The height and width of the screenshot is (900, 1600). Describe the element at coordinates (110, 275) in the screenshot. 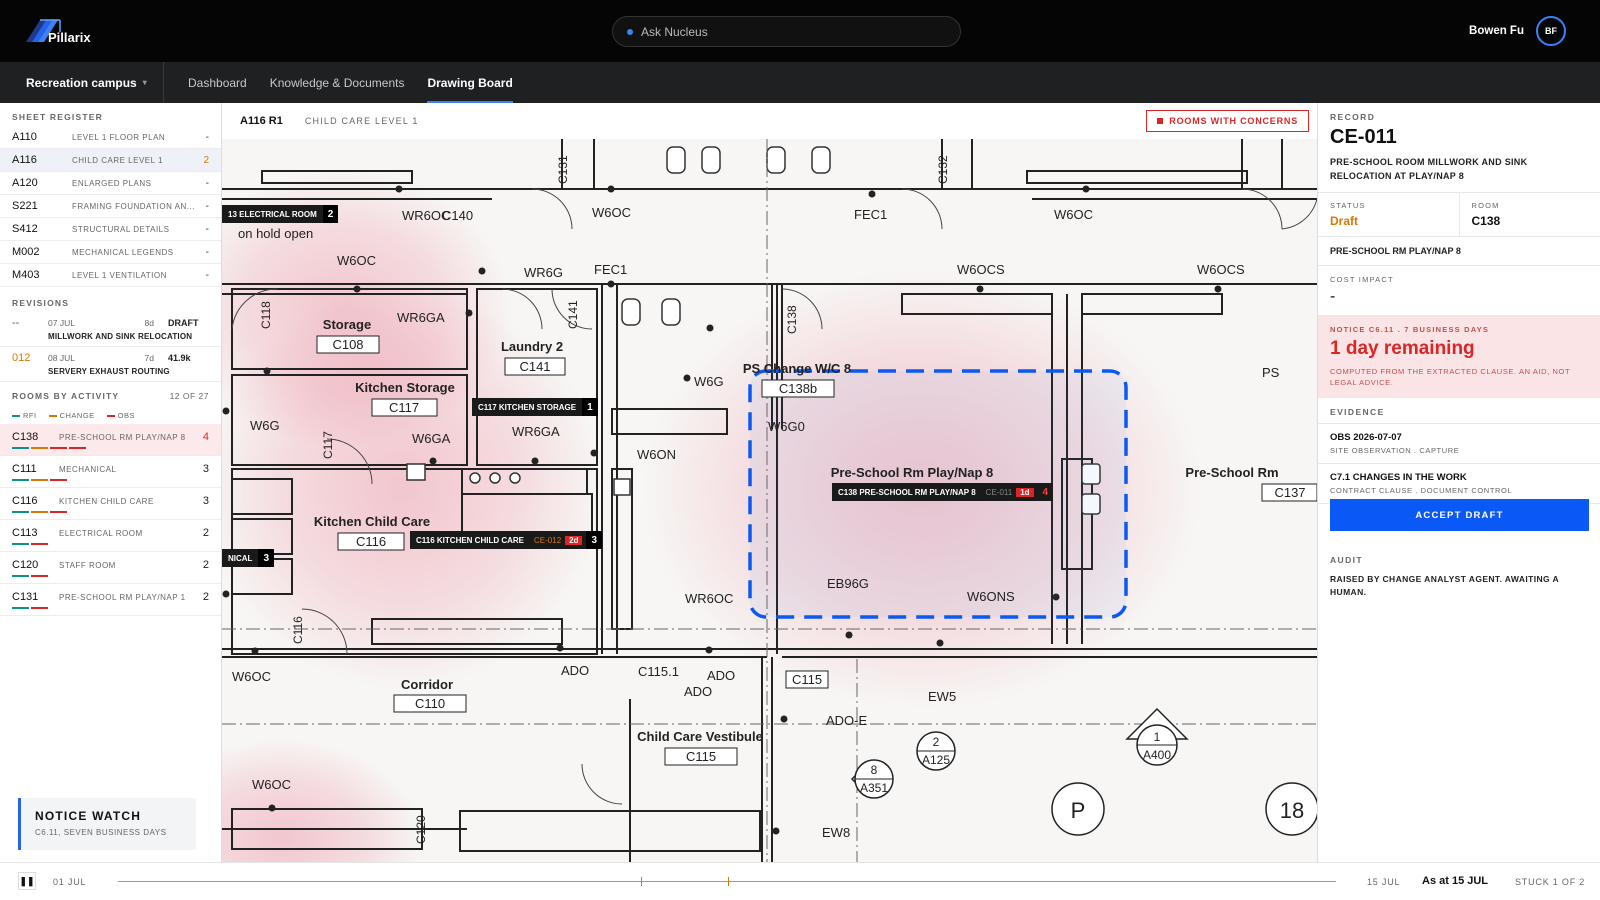

I see `sheet-row-m403: M403 LEVEL 1 VENTILATION -` at that location.